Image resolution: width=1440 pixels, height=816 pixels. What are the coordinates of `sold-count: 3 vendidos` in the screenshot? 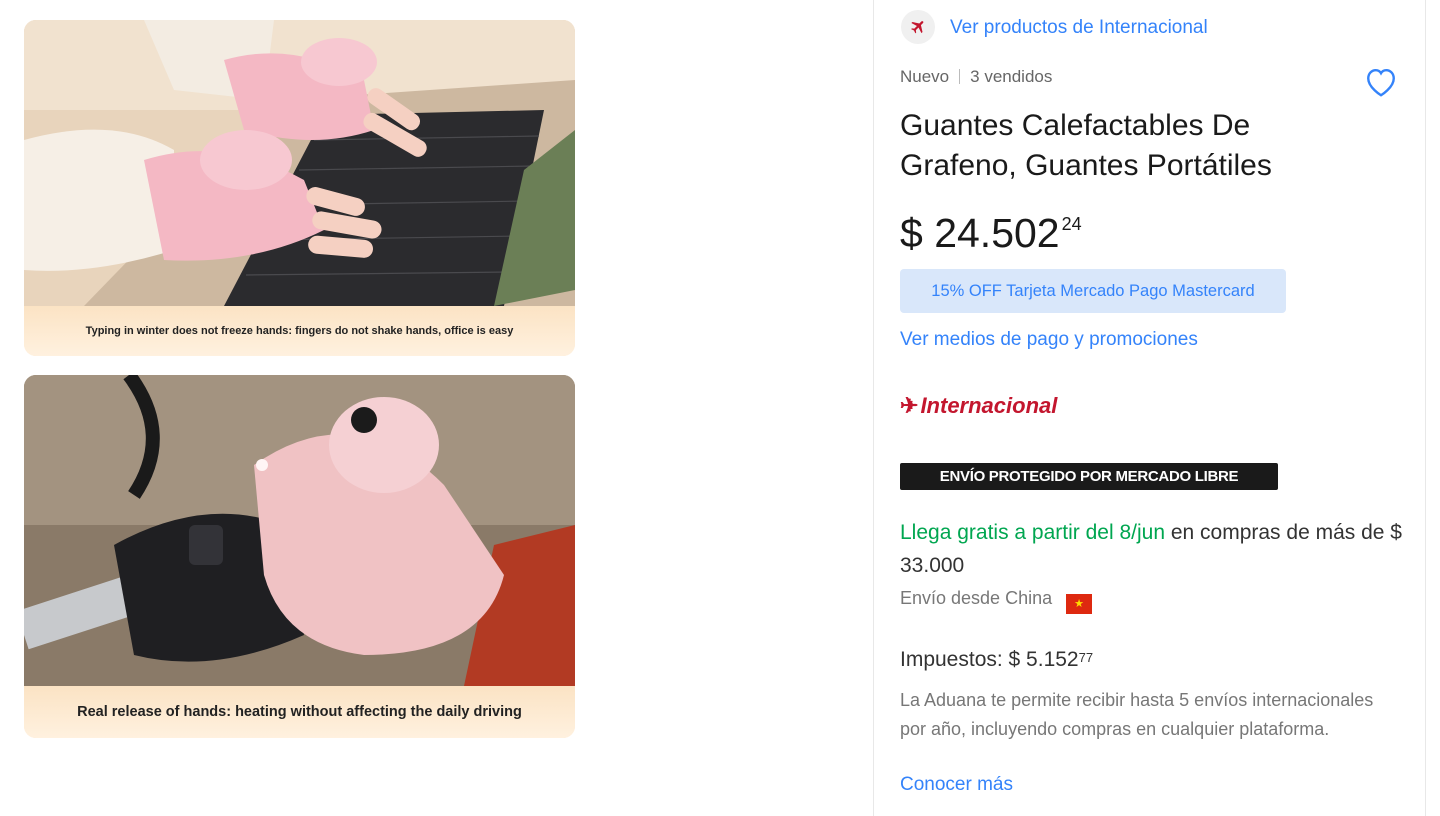 It's located at (1011, 76).